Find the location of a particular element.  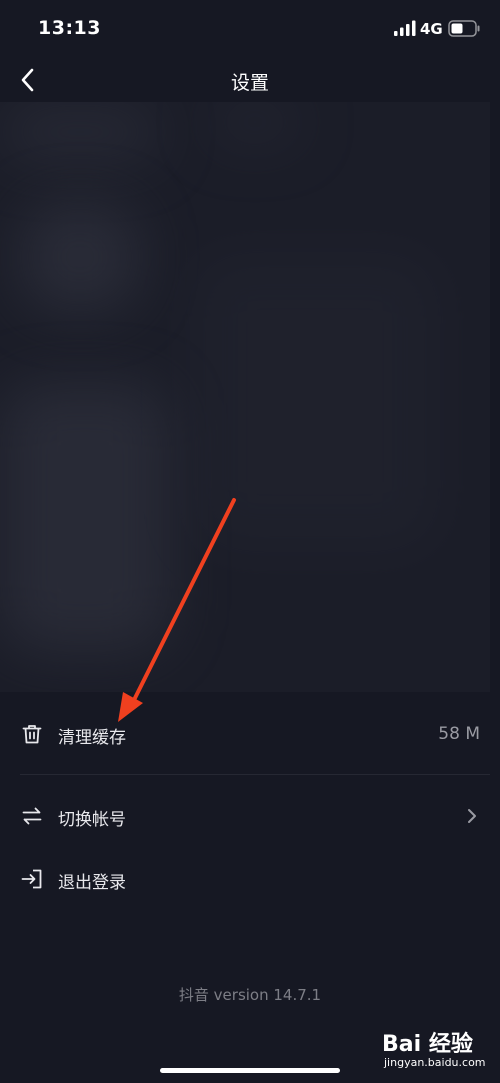

logout-row: 退出登录 is located at coordinates (245, 880).